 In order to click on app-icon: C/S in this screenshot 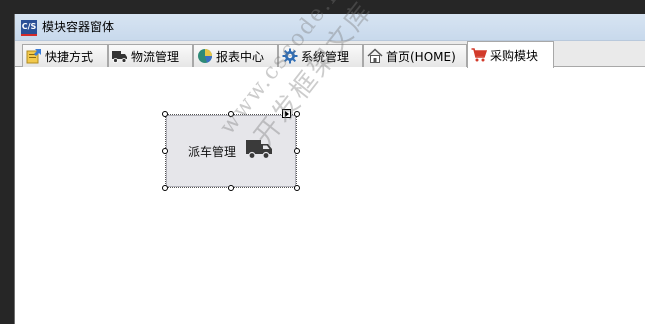, I will do `click(29, 28)`.